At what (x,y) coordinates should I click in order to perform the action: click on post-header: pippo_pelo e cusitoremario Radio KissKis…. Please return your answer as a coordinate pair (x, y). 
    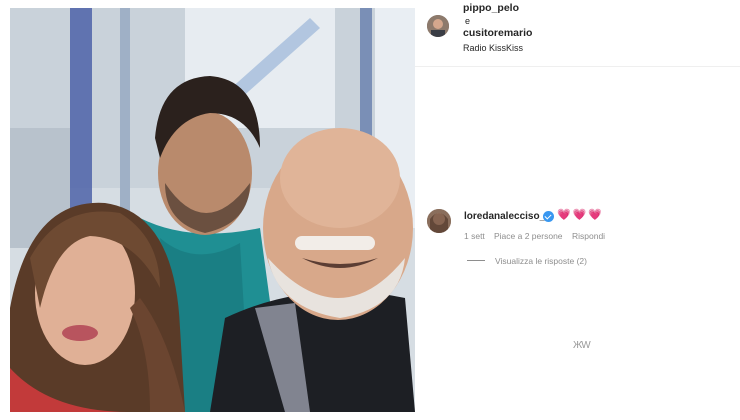
    Looking at the image, I should click on (577, 33).